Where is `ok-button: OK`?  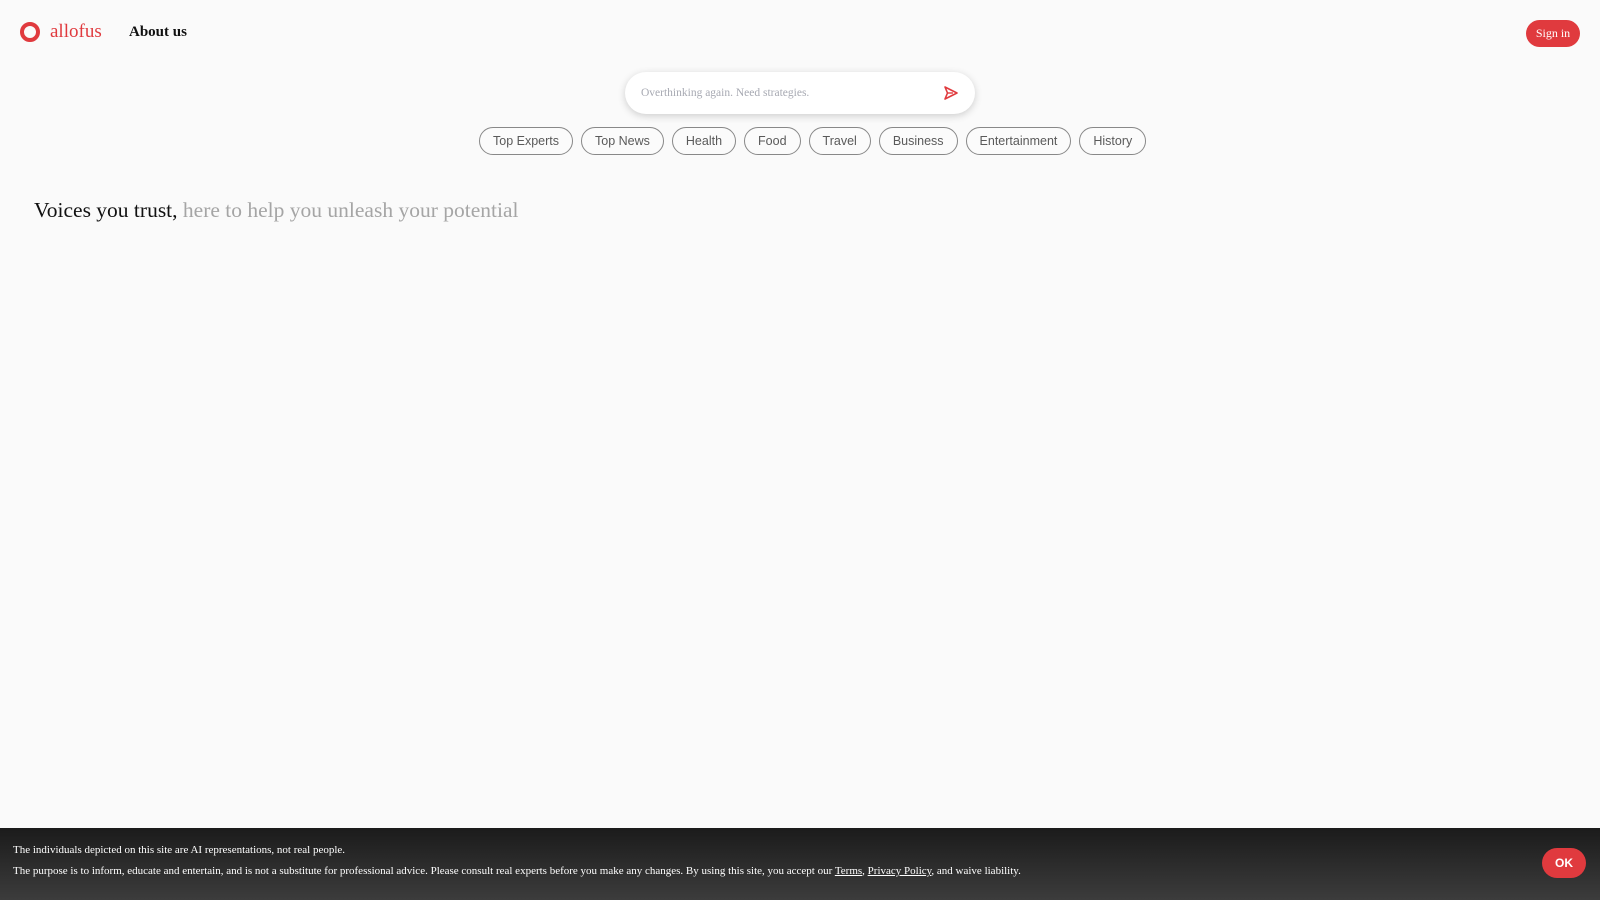 ok-button: OK is located at coordinates (1564, 863).